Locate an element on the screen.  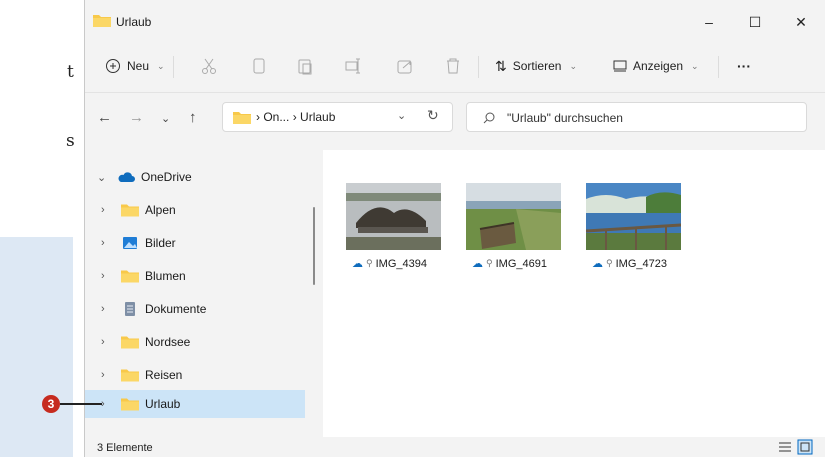
breadcrumb: › On... › Urlaub is located at coordinates (295, 117).